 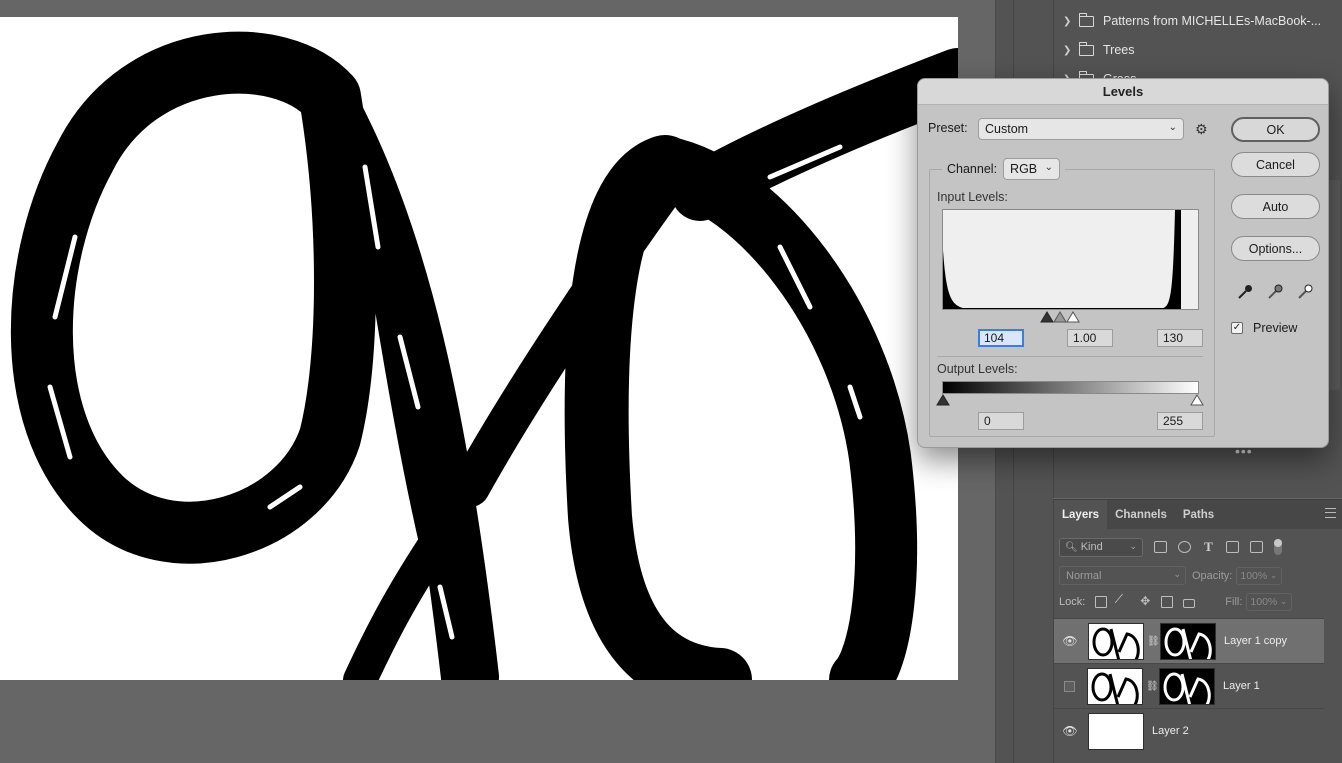 I want to click on channel-select: RGB ⌄, so click(x=1032, y=169).